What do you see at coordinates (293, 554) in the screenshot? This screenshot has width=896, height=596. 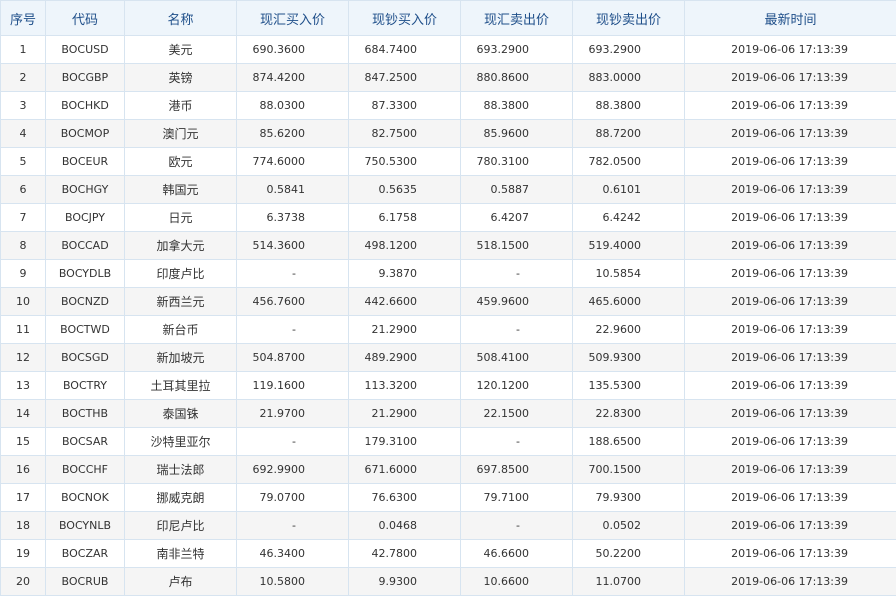 I see `spot-buy-price: 46.3400` at bounding box center [293, 554].